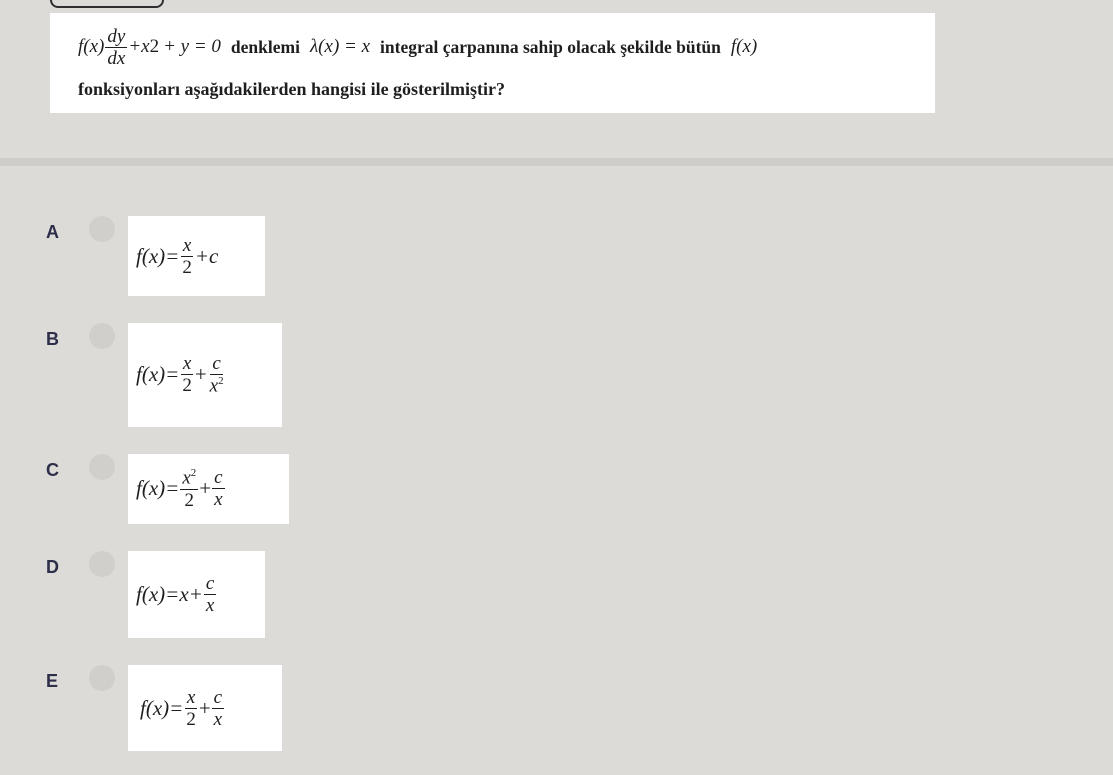 This screenshot has height=775, width=1113. I want to click on option-e-fraction-2: c x, so click(218, 708).